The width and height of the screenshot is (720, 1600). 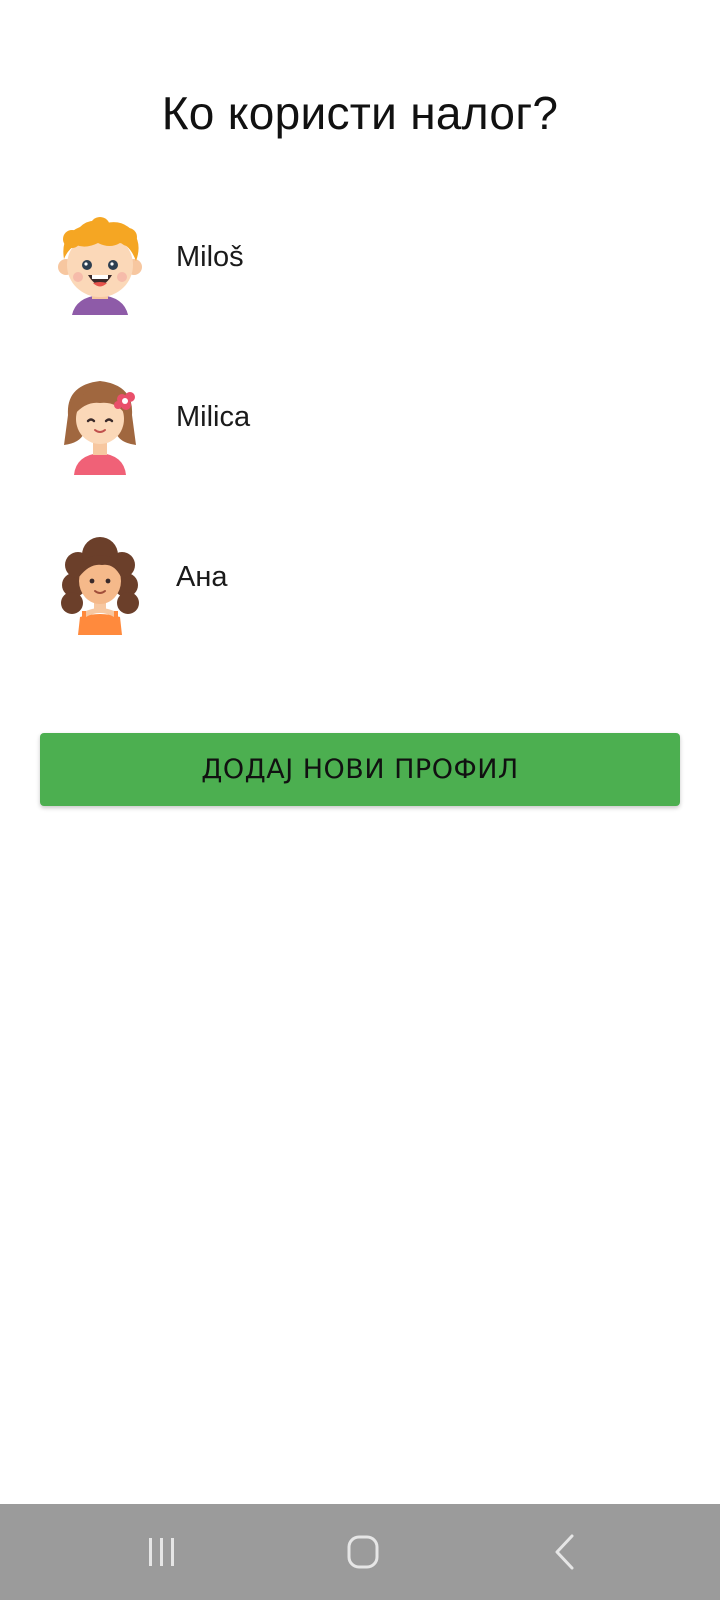 I want to click on home-icon, so click(x=363, y=1552).